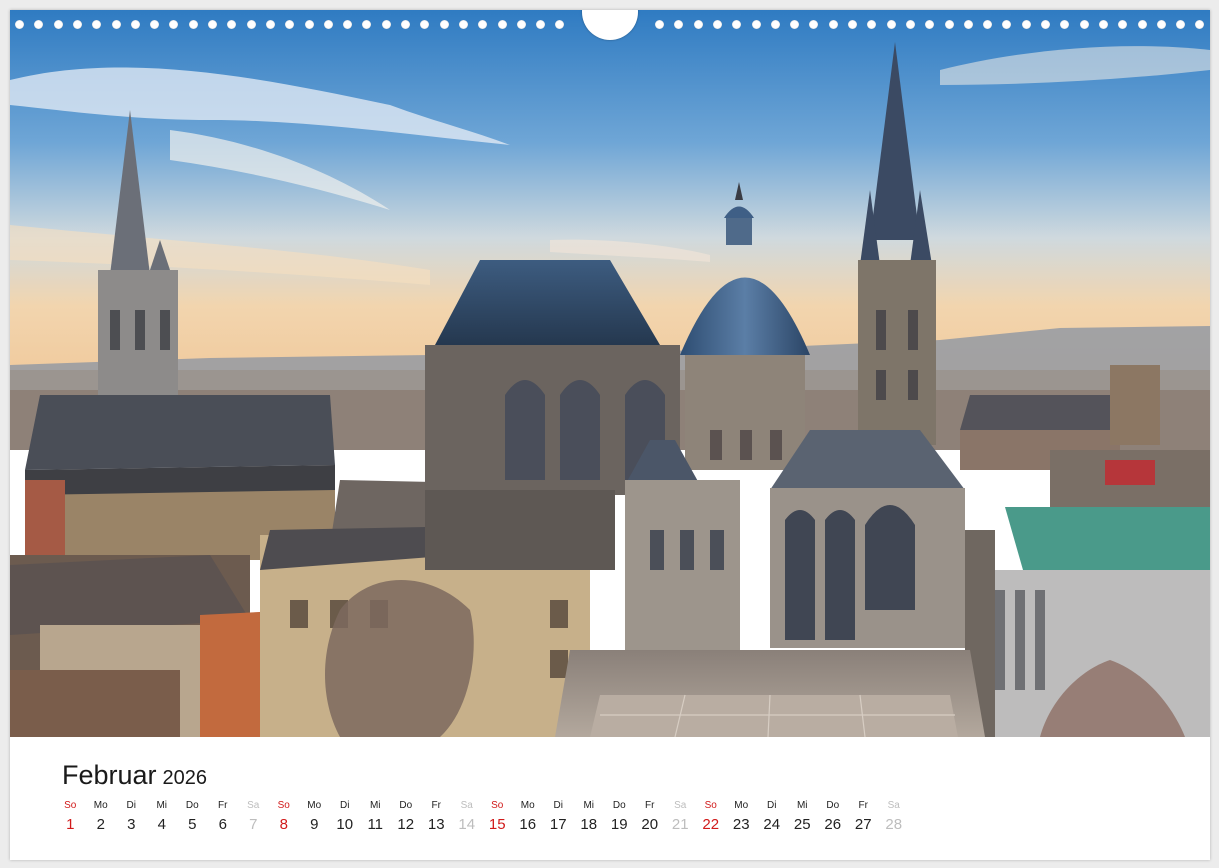 This screenshot has width=1219, height=868. What do you see at coordinates (222, 824) in the screenshot?
I see `day-number: 6` at bounding box center [222, 824].